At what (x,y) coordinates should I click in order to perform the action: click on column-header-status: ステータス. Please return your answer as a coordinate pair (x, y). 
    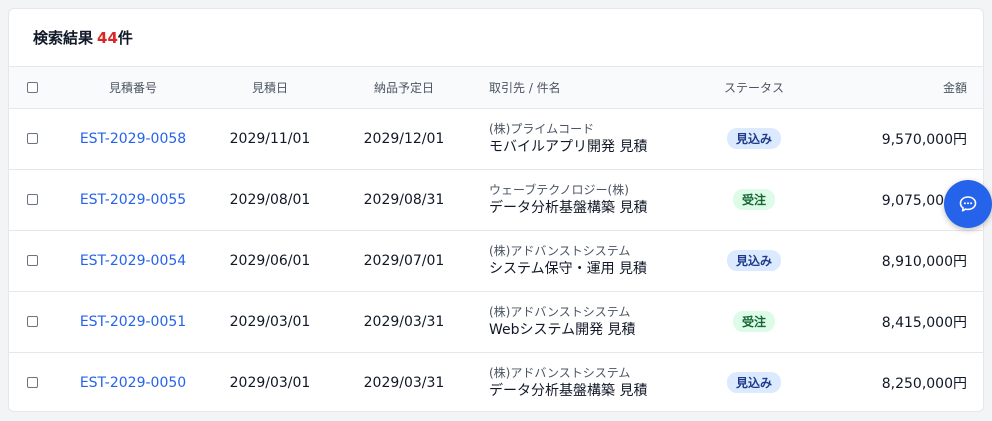
    Looking at the image, I should click on (754, 88).